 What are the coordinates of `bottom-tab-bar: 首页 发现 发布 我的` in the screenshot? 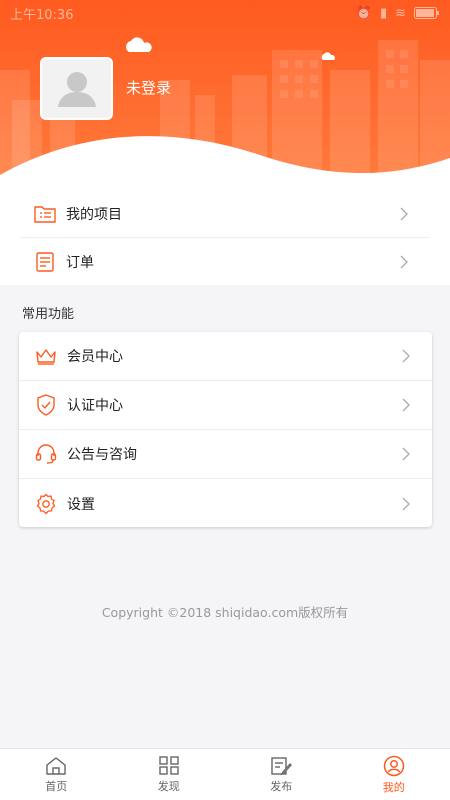 It's located at (225, 774).